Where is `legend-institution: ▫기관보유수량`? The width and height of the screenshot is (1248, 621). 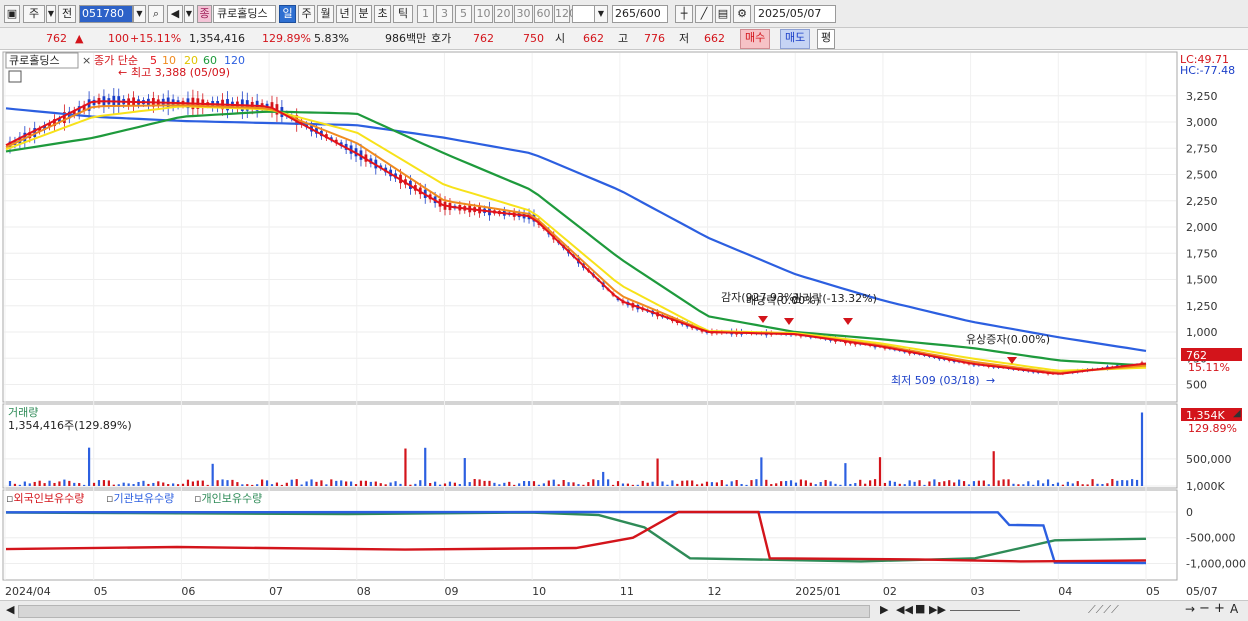 legend-institution: ▫기관보유수량 is located at coordinates (140, 498).